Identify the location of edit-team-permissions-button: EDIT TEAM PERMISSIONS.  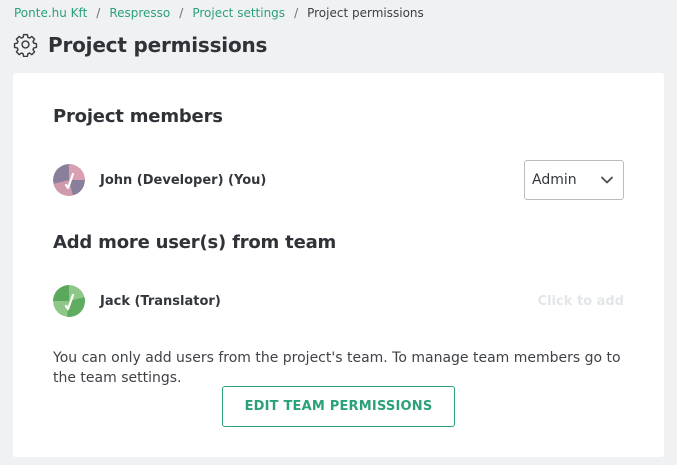
(338, 406).